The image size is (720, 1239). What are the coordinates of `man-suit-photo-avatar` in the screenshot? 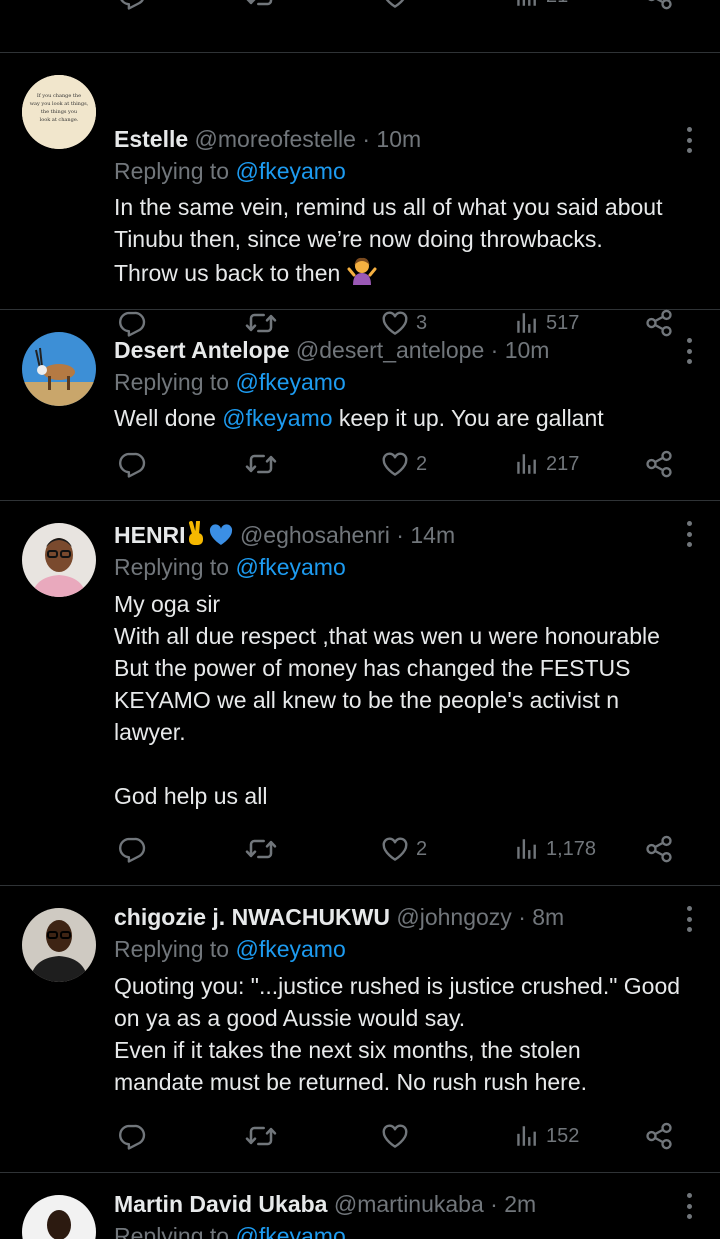 It's located at (59, 1217).